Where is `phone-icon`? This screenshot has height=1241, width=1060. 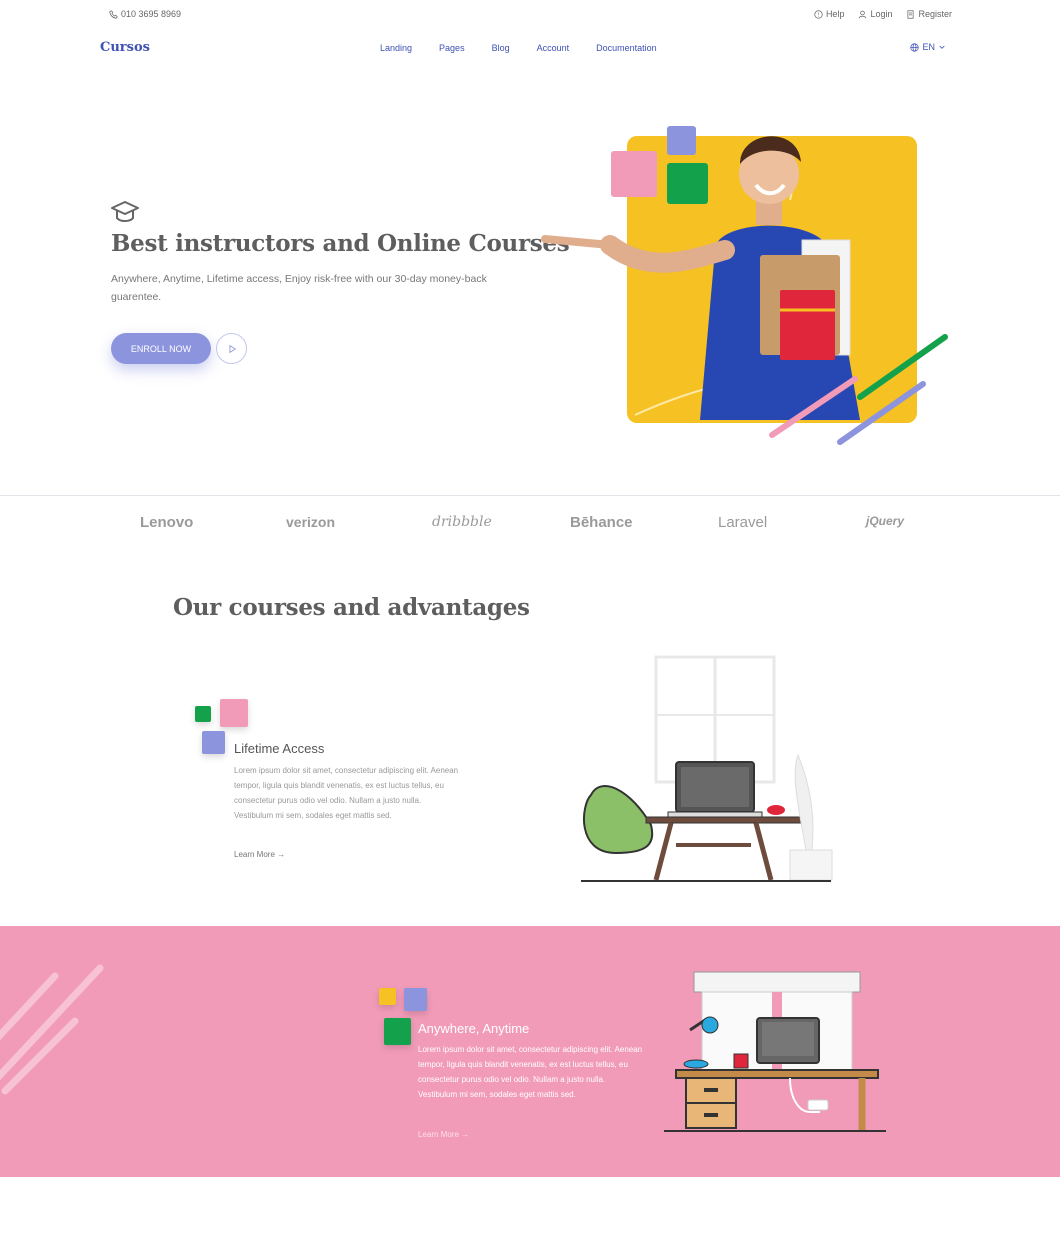 phone-icon is located at coordinates (113, 14).